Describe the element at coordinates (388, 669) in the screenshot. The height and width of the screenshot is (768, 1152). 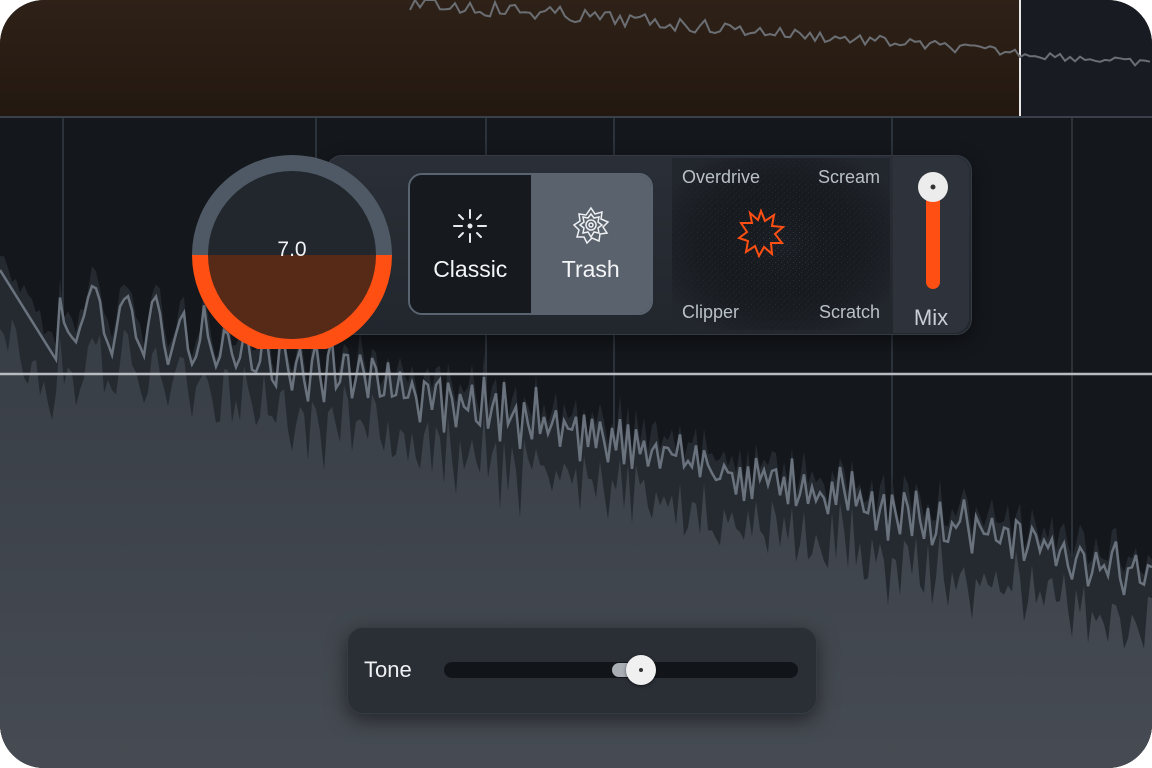
I see `tone-label: Tone` at that location.